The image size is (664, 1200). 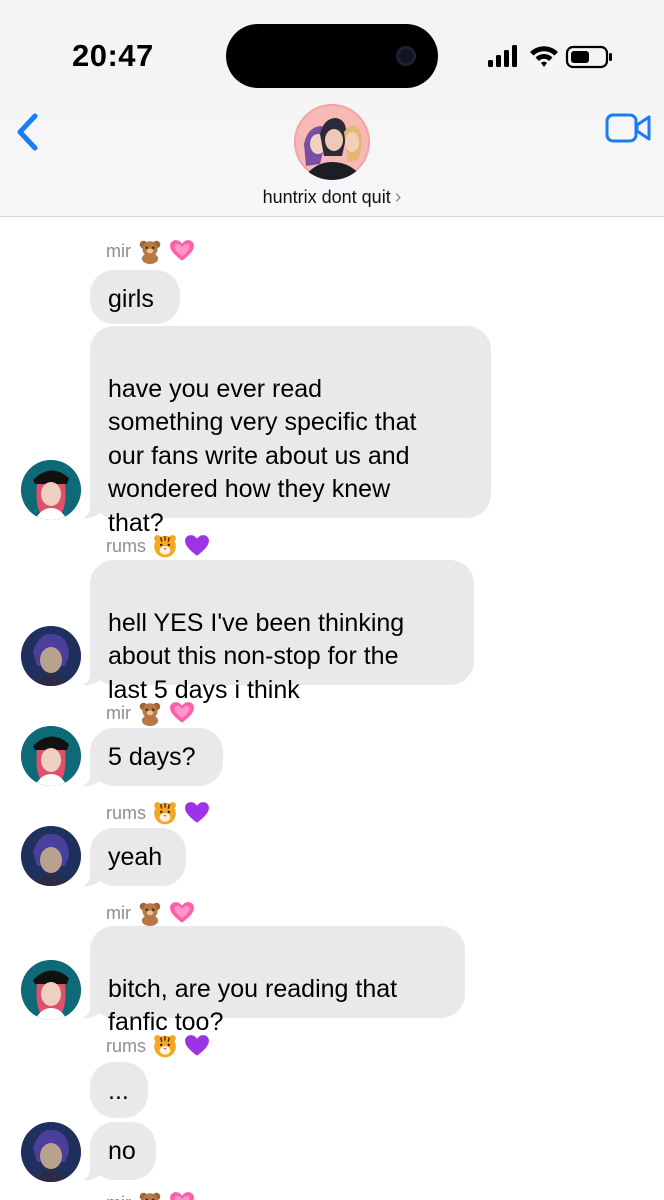 What do you see at coordinates (135, 857) in the screenshot?
I see `message-text: yeah` at bounding box center [135, 857].